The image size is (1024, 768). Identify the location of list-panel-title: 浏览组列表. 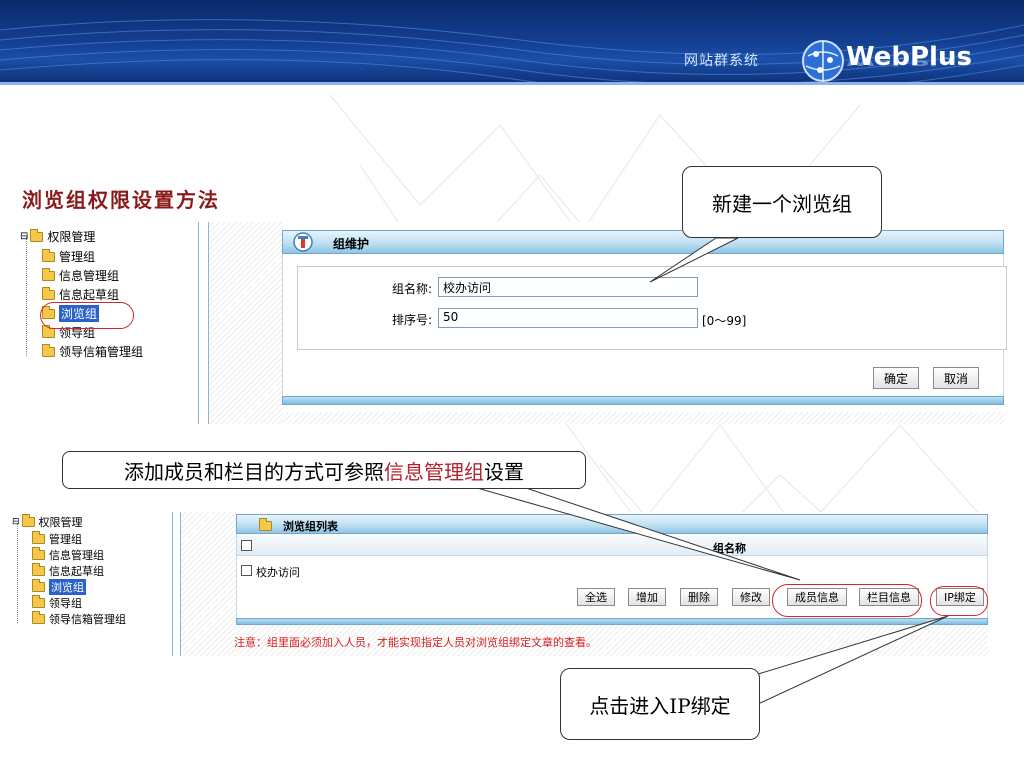
(310, 526).